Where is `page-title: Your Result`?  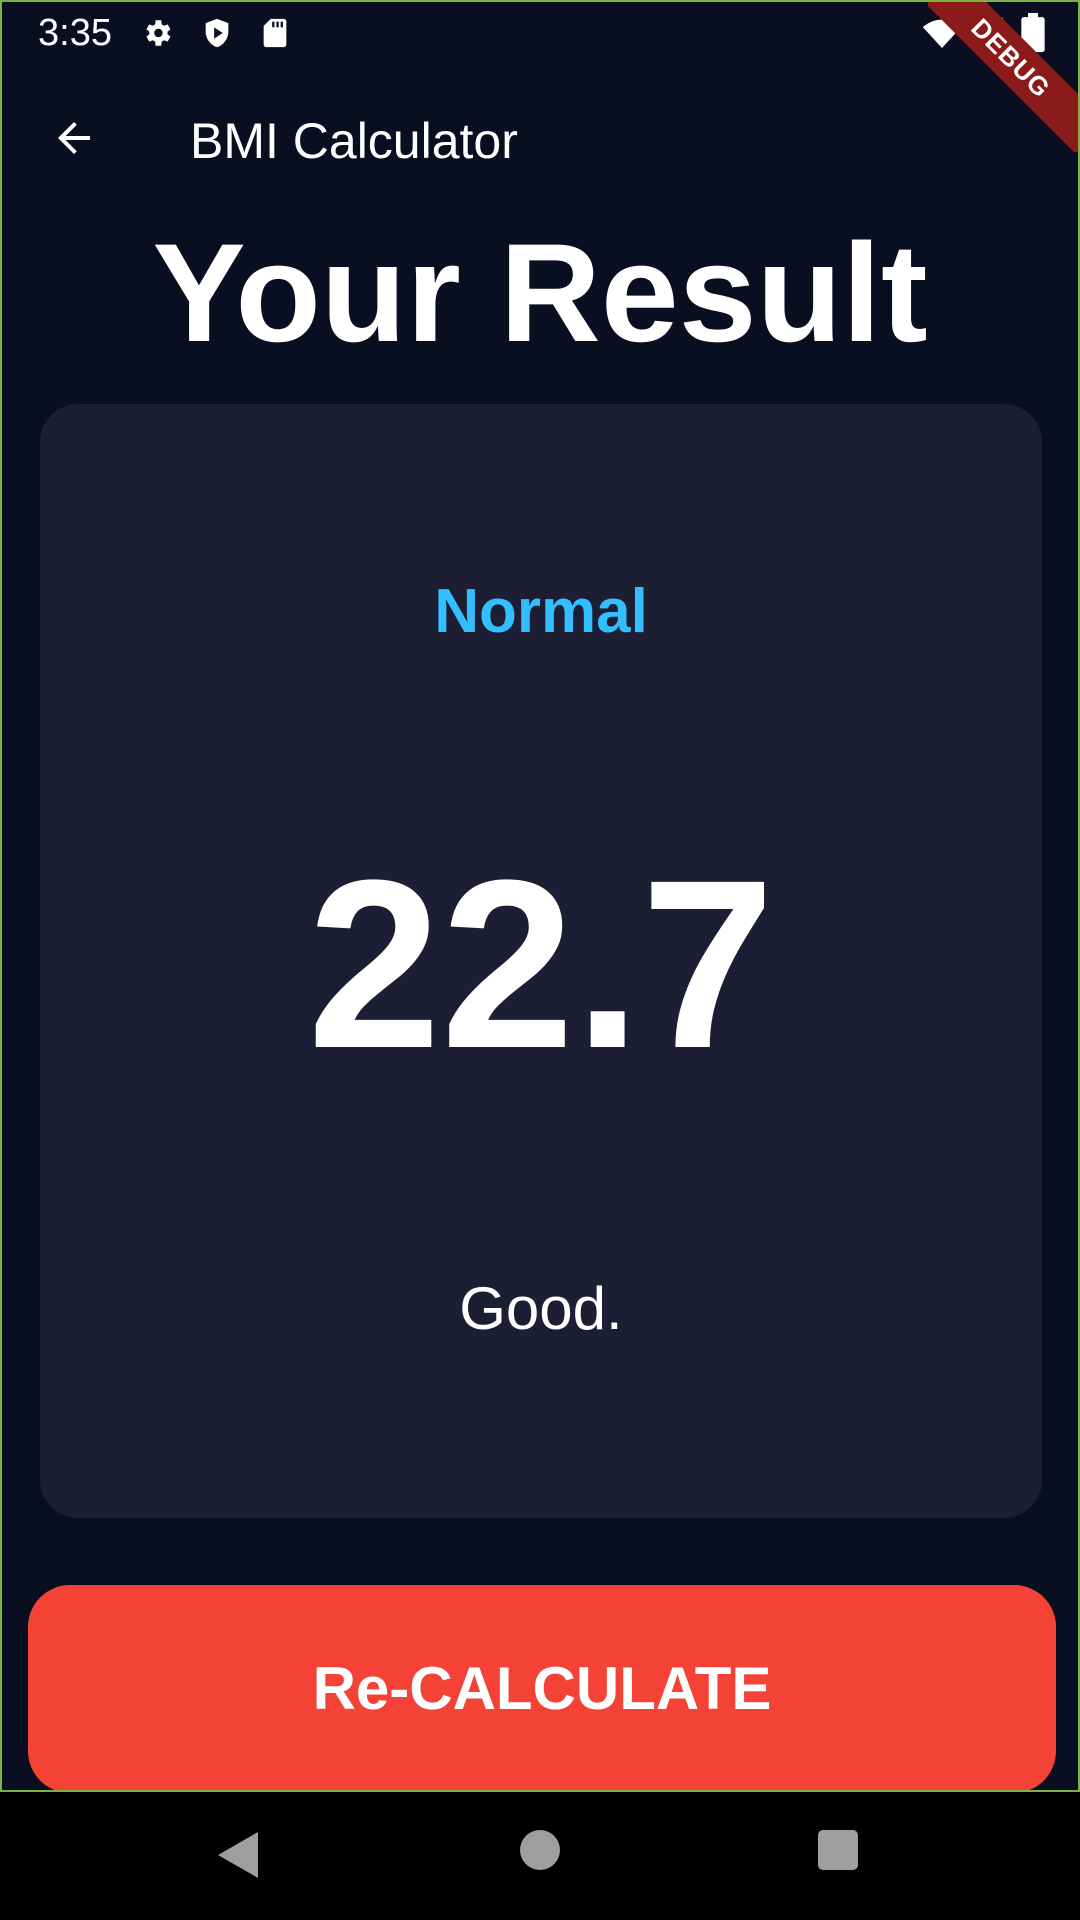
page-title: Your Result is located at coordinates (540, 292).